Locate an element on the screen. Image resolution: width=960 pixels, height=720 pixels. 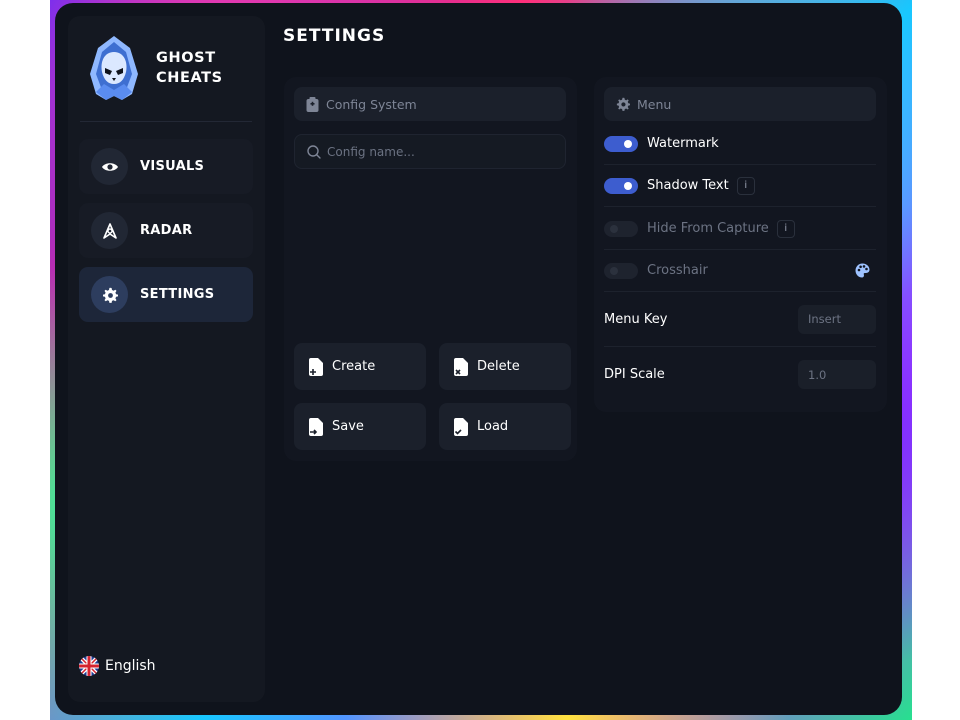
load-button: Load is located at coordinates (505, 426).